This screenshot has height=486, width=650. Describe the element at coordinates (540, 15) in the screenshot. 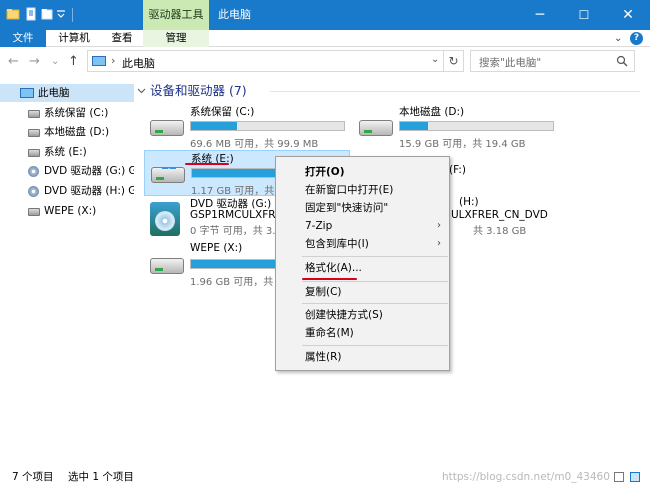

I see `minimize-button: ─` at that location.